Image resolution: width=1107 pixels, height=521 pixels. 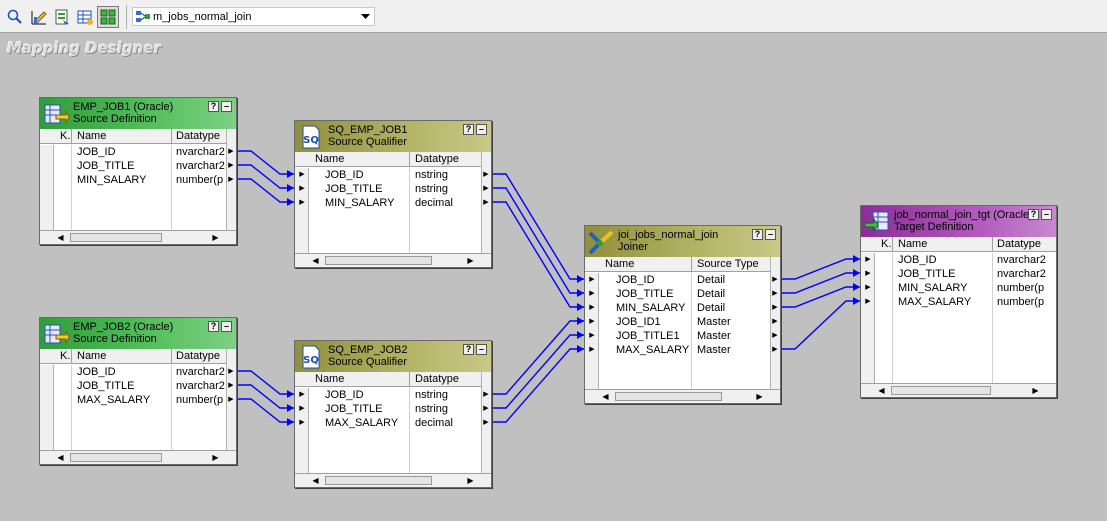 What do you see at coordinates (958, 288) in the screenshot?
I see `port-row: ▶ MIN_SALARY number(p` at bounding box center [958, 288].